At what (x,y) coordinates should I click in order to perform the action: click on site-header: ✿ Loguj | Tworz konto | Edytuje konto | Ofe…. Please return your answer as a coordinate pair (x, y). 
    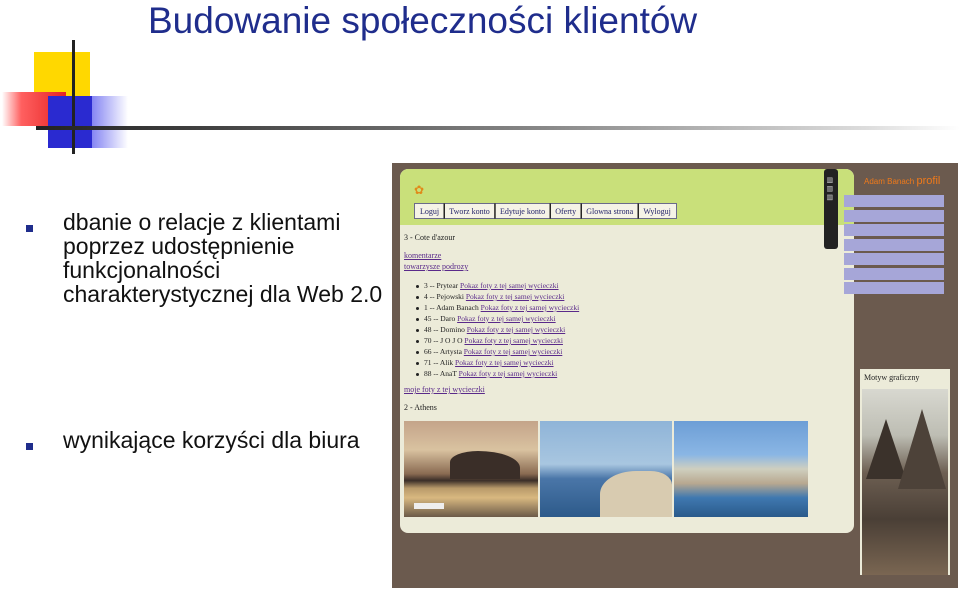
    Looking at the image, I should click on (627, 197).